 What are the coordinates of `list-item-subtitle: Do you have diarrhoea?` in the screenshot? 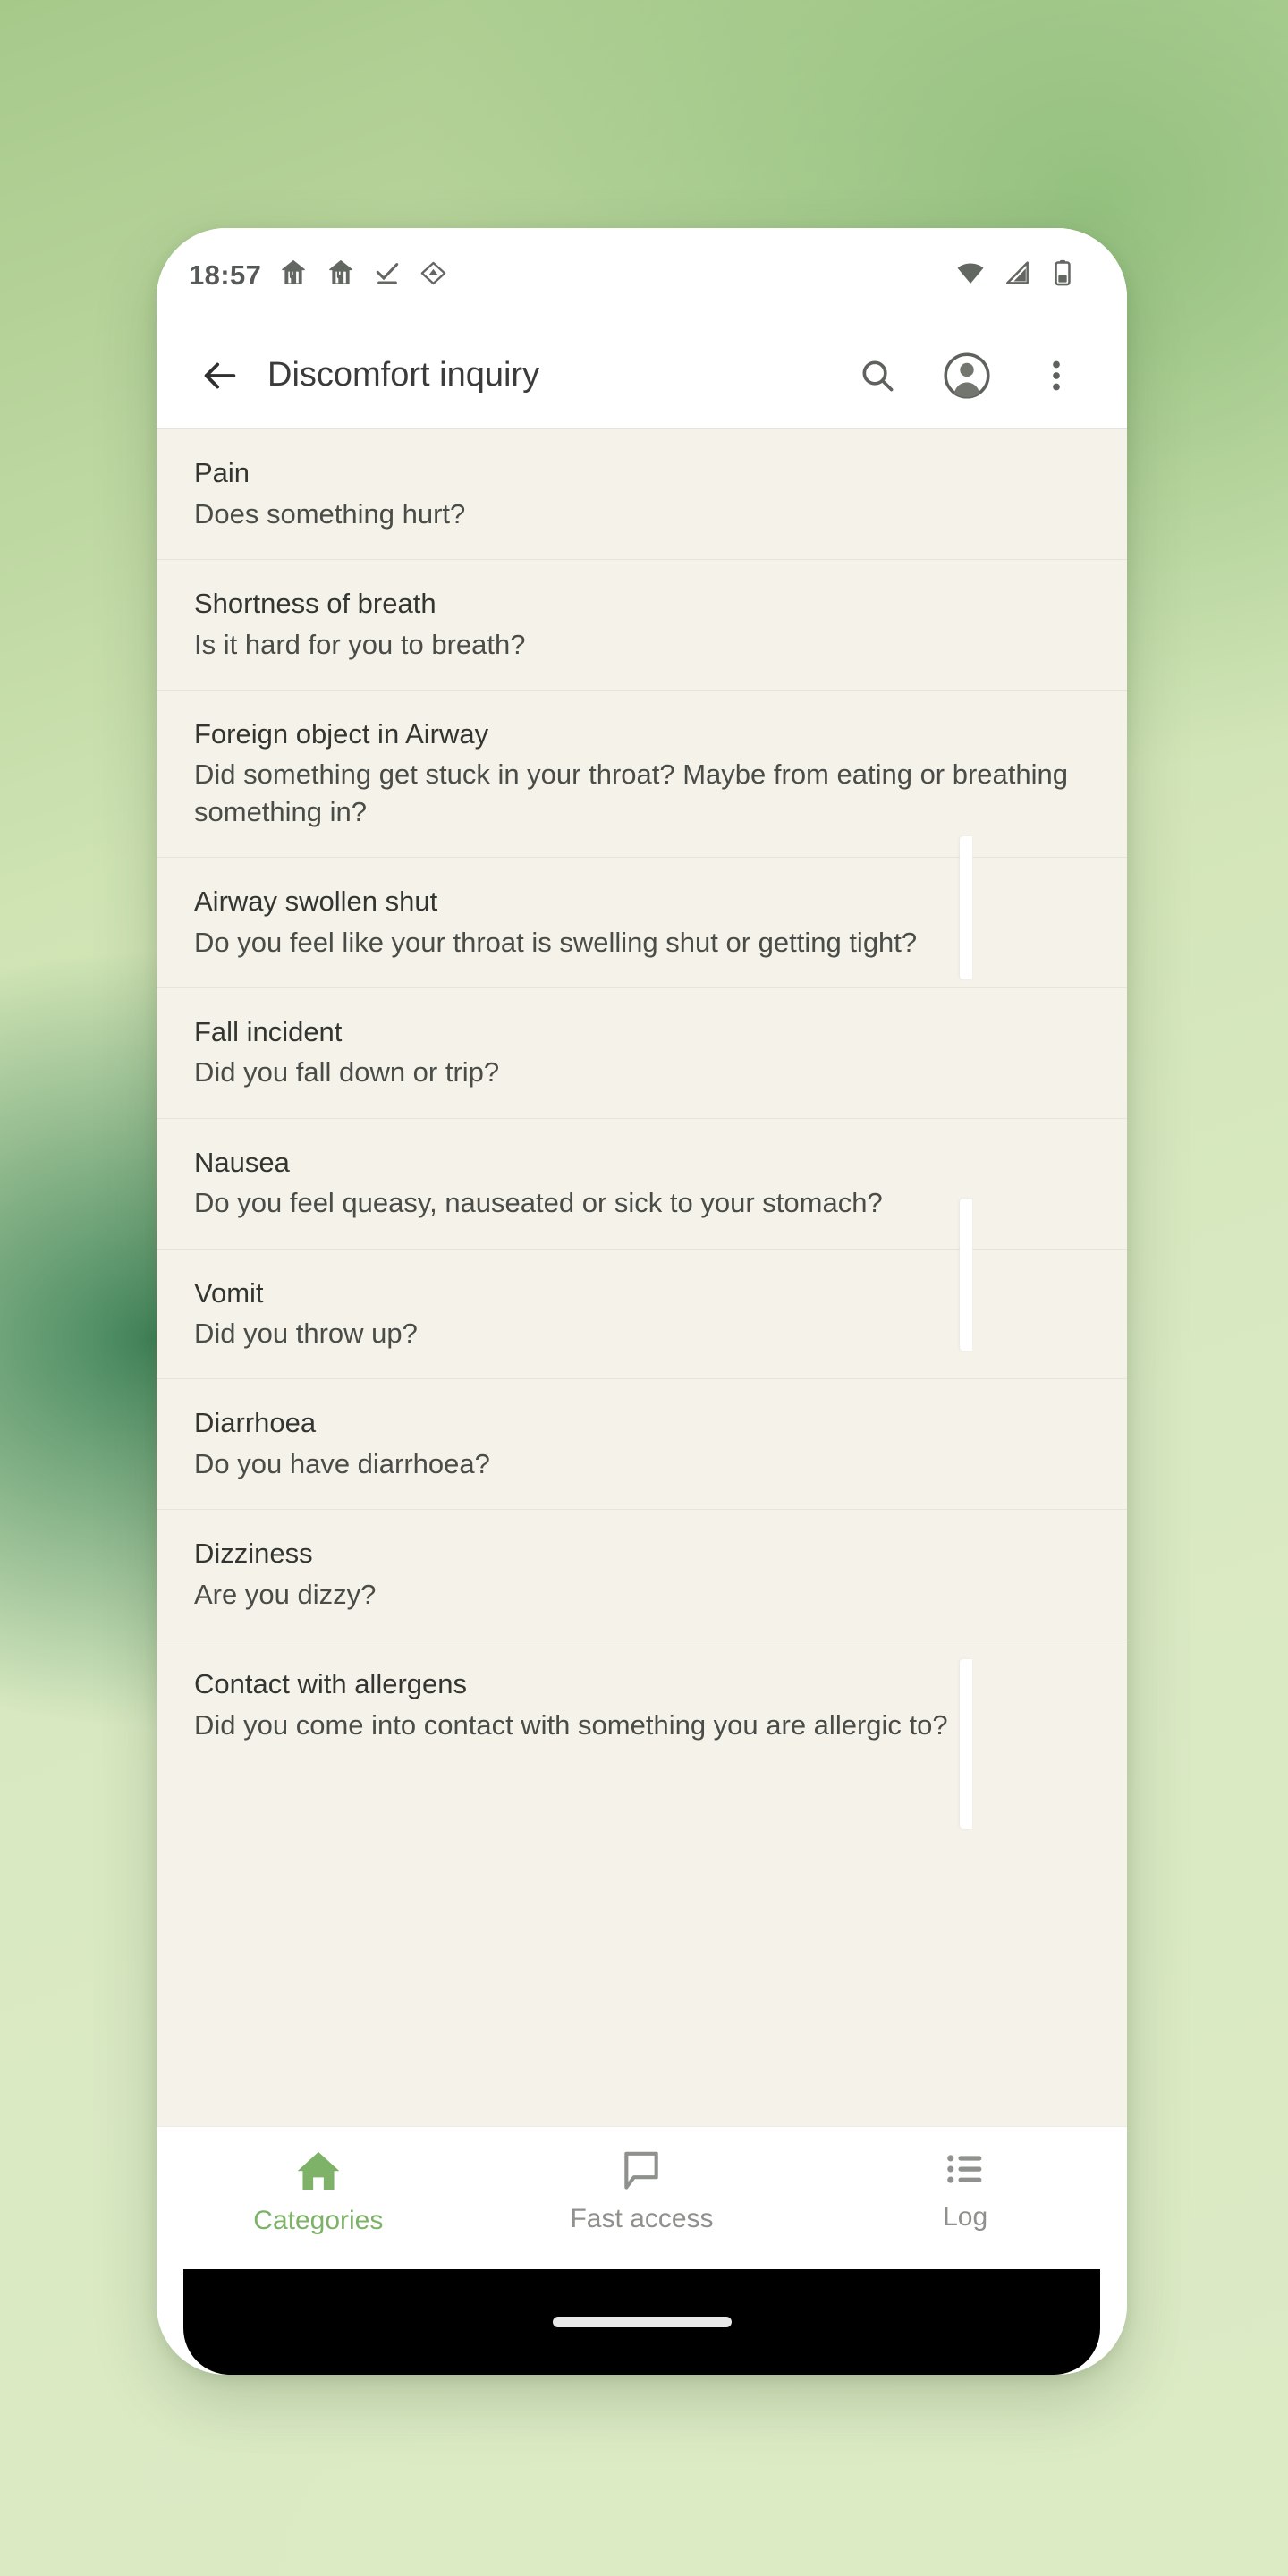 It's located at (342, 1464).